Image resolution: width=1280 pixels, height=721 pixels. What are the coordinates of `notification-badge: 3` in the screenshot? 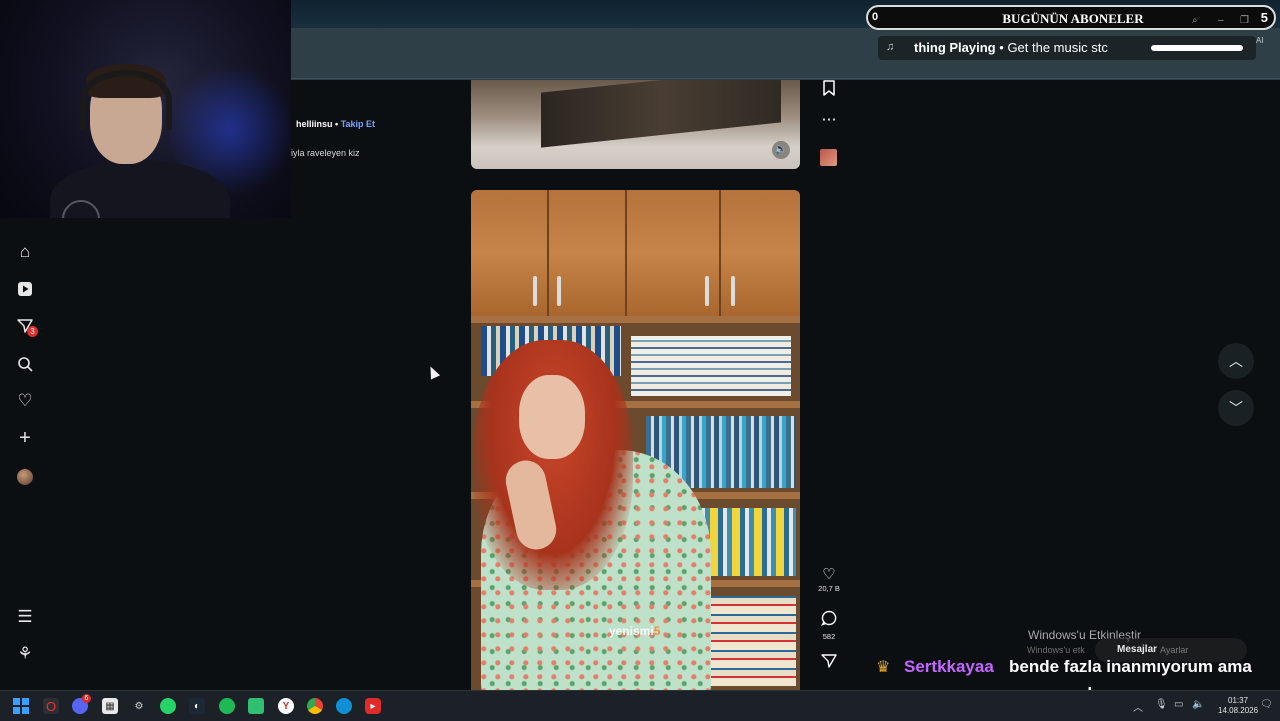 It's located at (32, 331).